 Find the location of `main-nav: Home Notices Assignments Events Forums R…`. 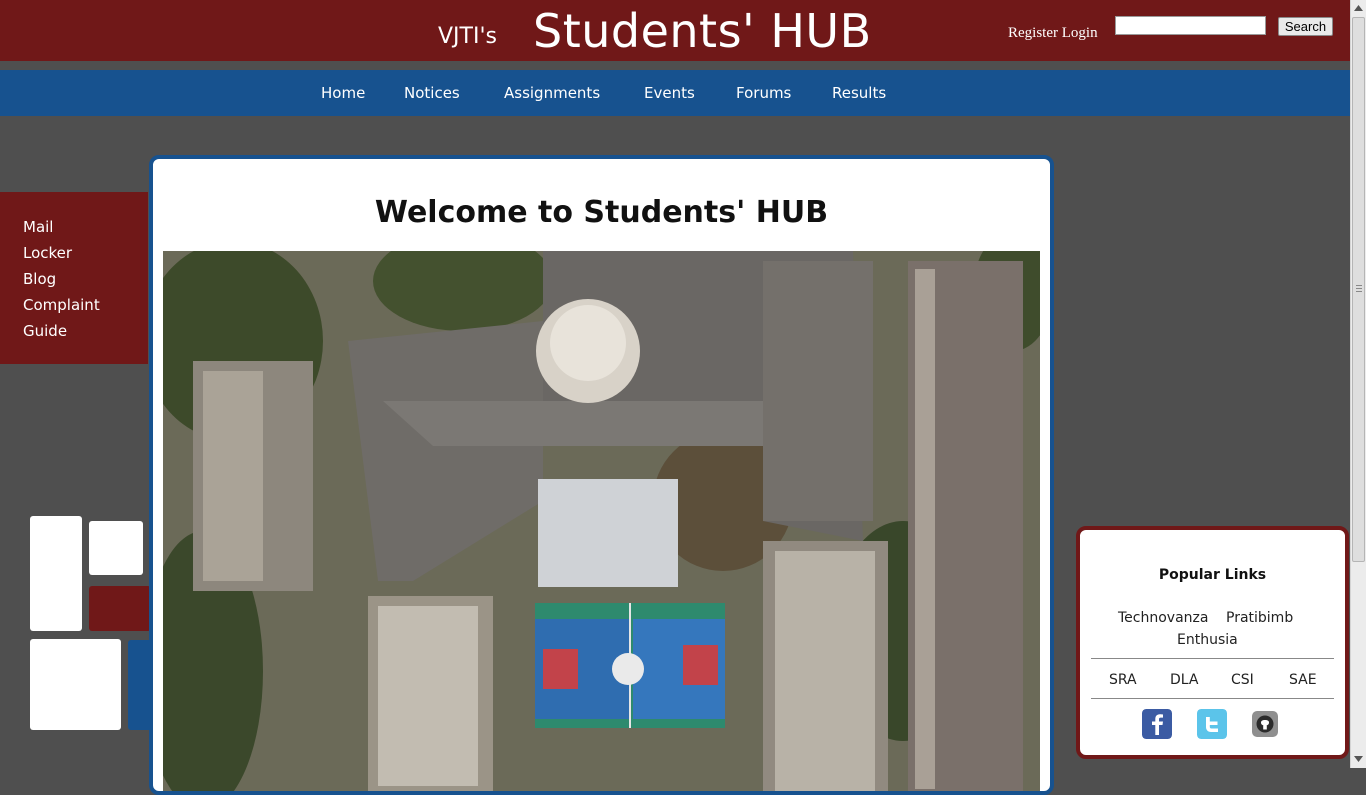

main-nav: Home Notices Assignments Events Forums R… is located at coordinates (675, 93).